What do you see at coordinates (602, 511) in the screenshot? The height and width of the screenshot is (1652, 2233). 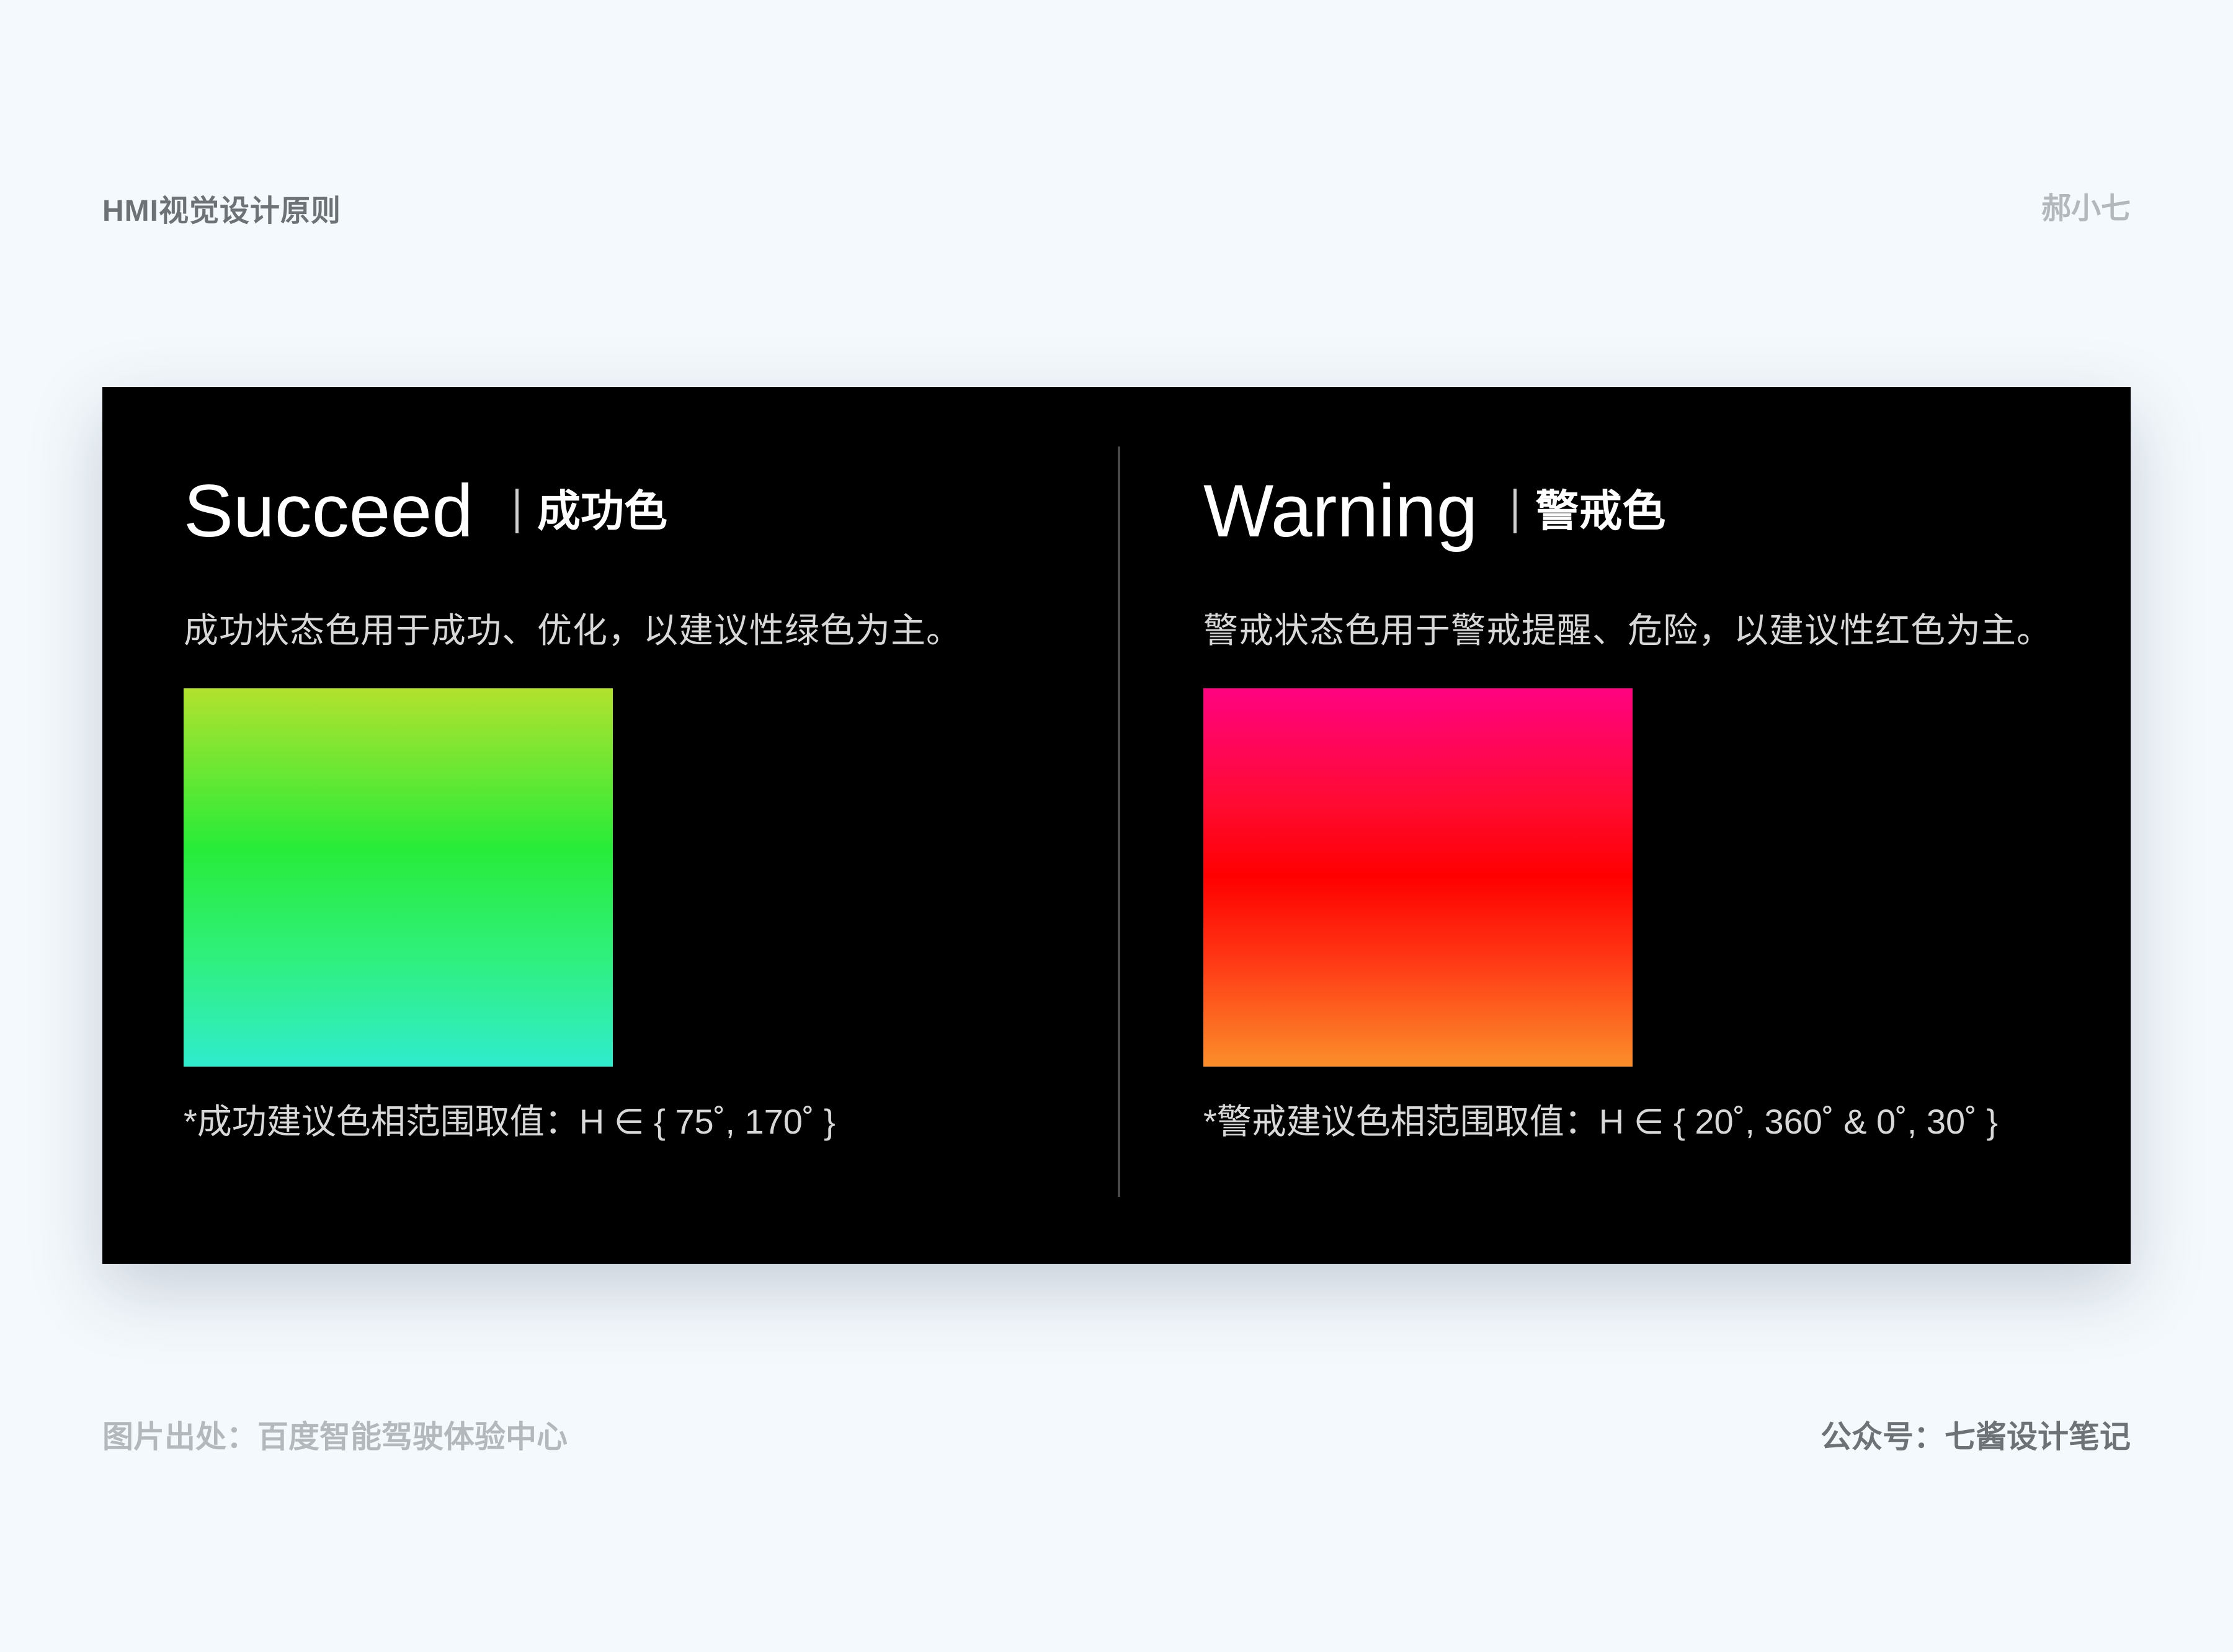 I see `succeed-title-cn: 成功色` at bounding box center [602, 511].